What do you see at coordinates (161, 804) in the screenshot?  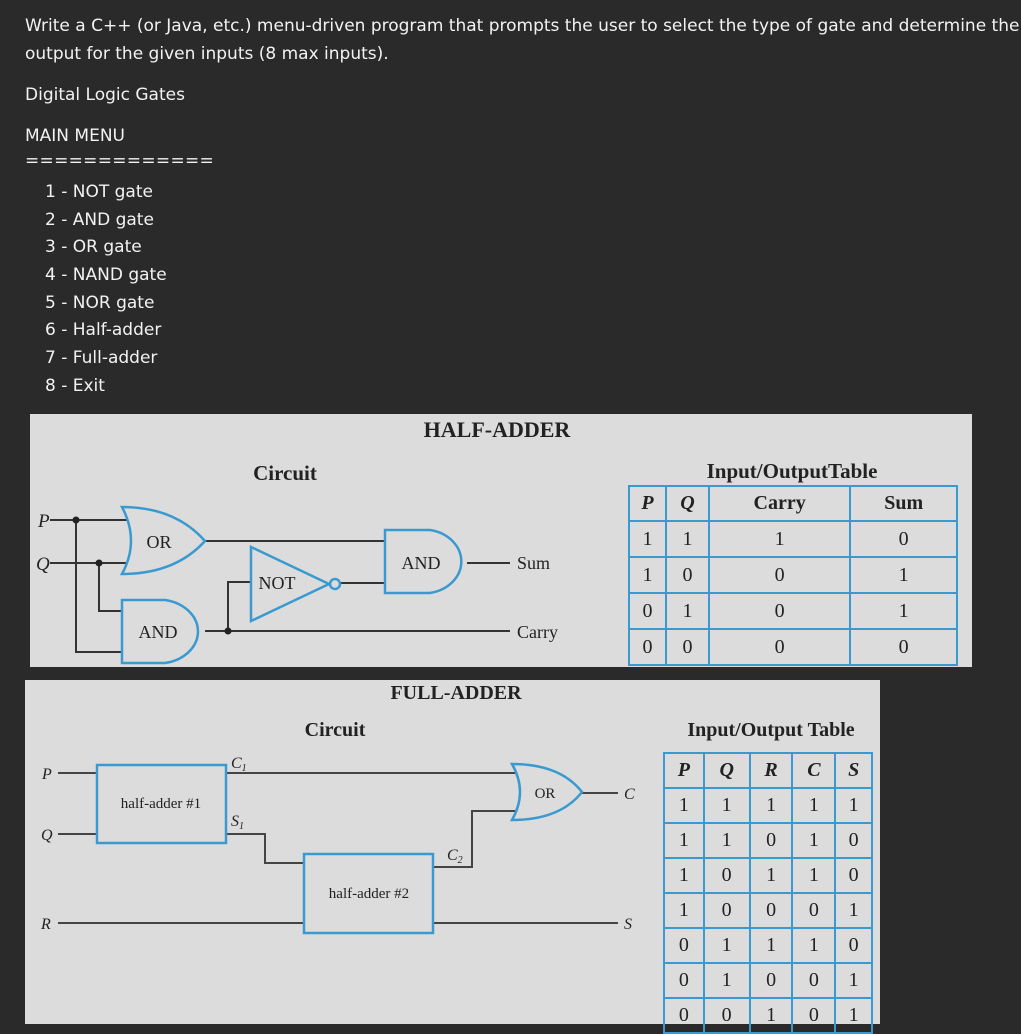 I see `half-adder-1-label: half-adder #1` at bounding box center [161, 804].